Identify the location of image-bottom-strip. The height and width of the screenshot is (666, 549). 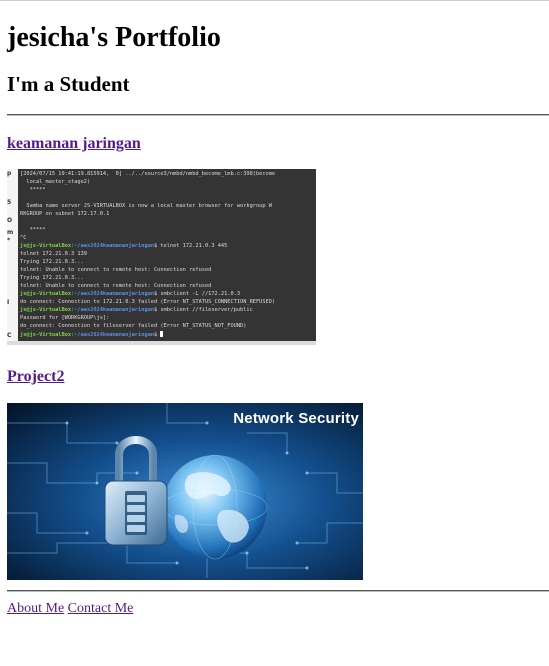
(161, 343).